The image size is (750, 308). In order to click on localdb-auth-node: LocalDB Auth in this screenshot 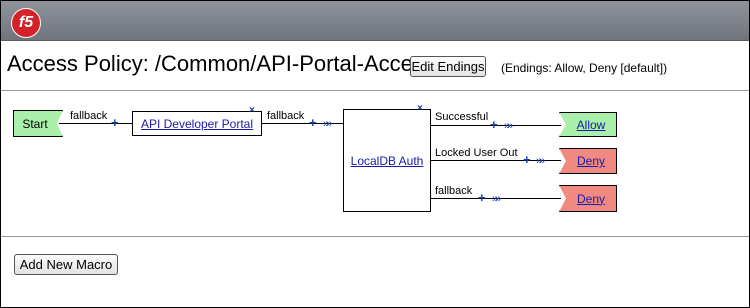, I will do `click(387, 160)`.